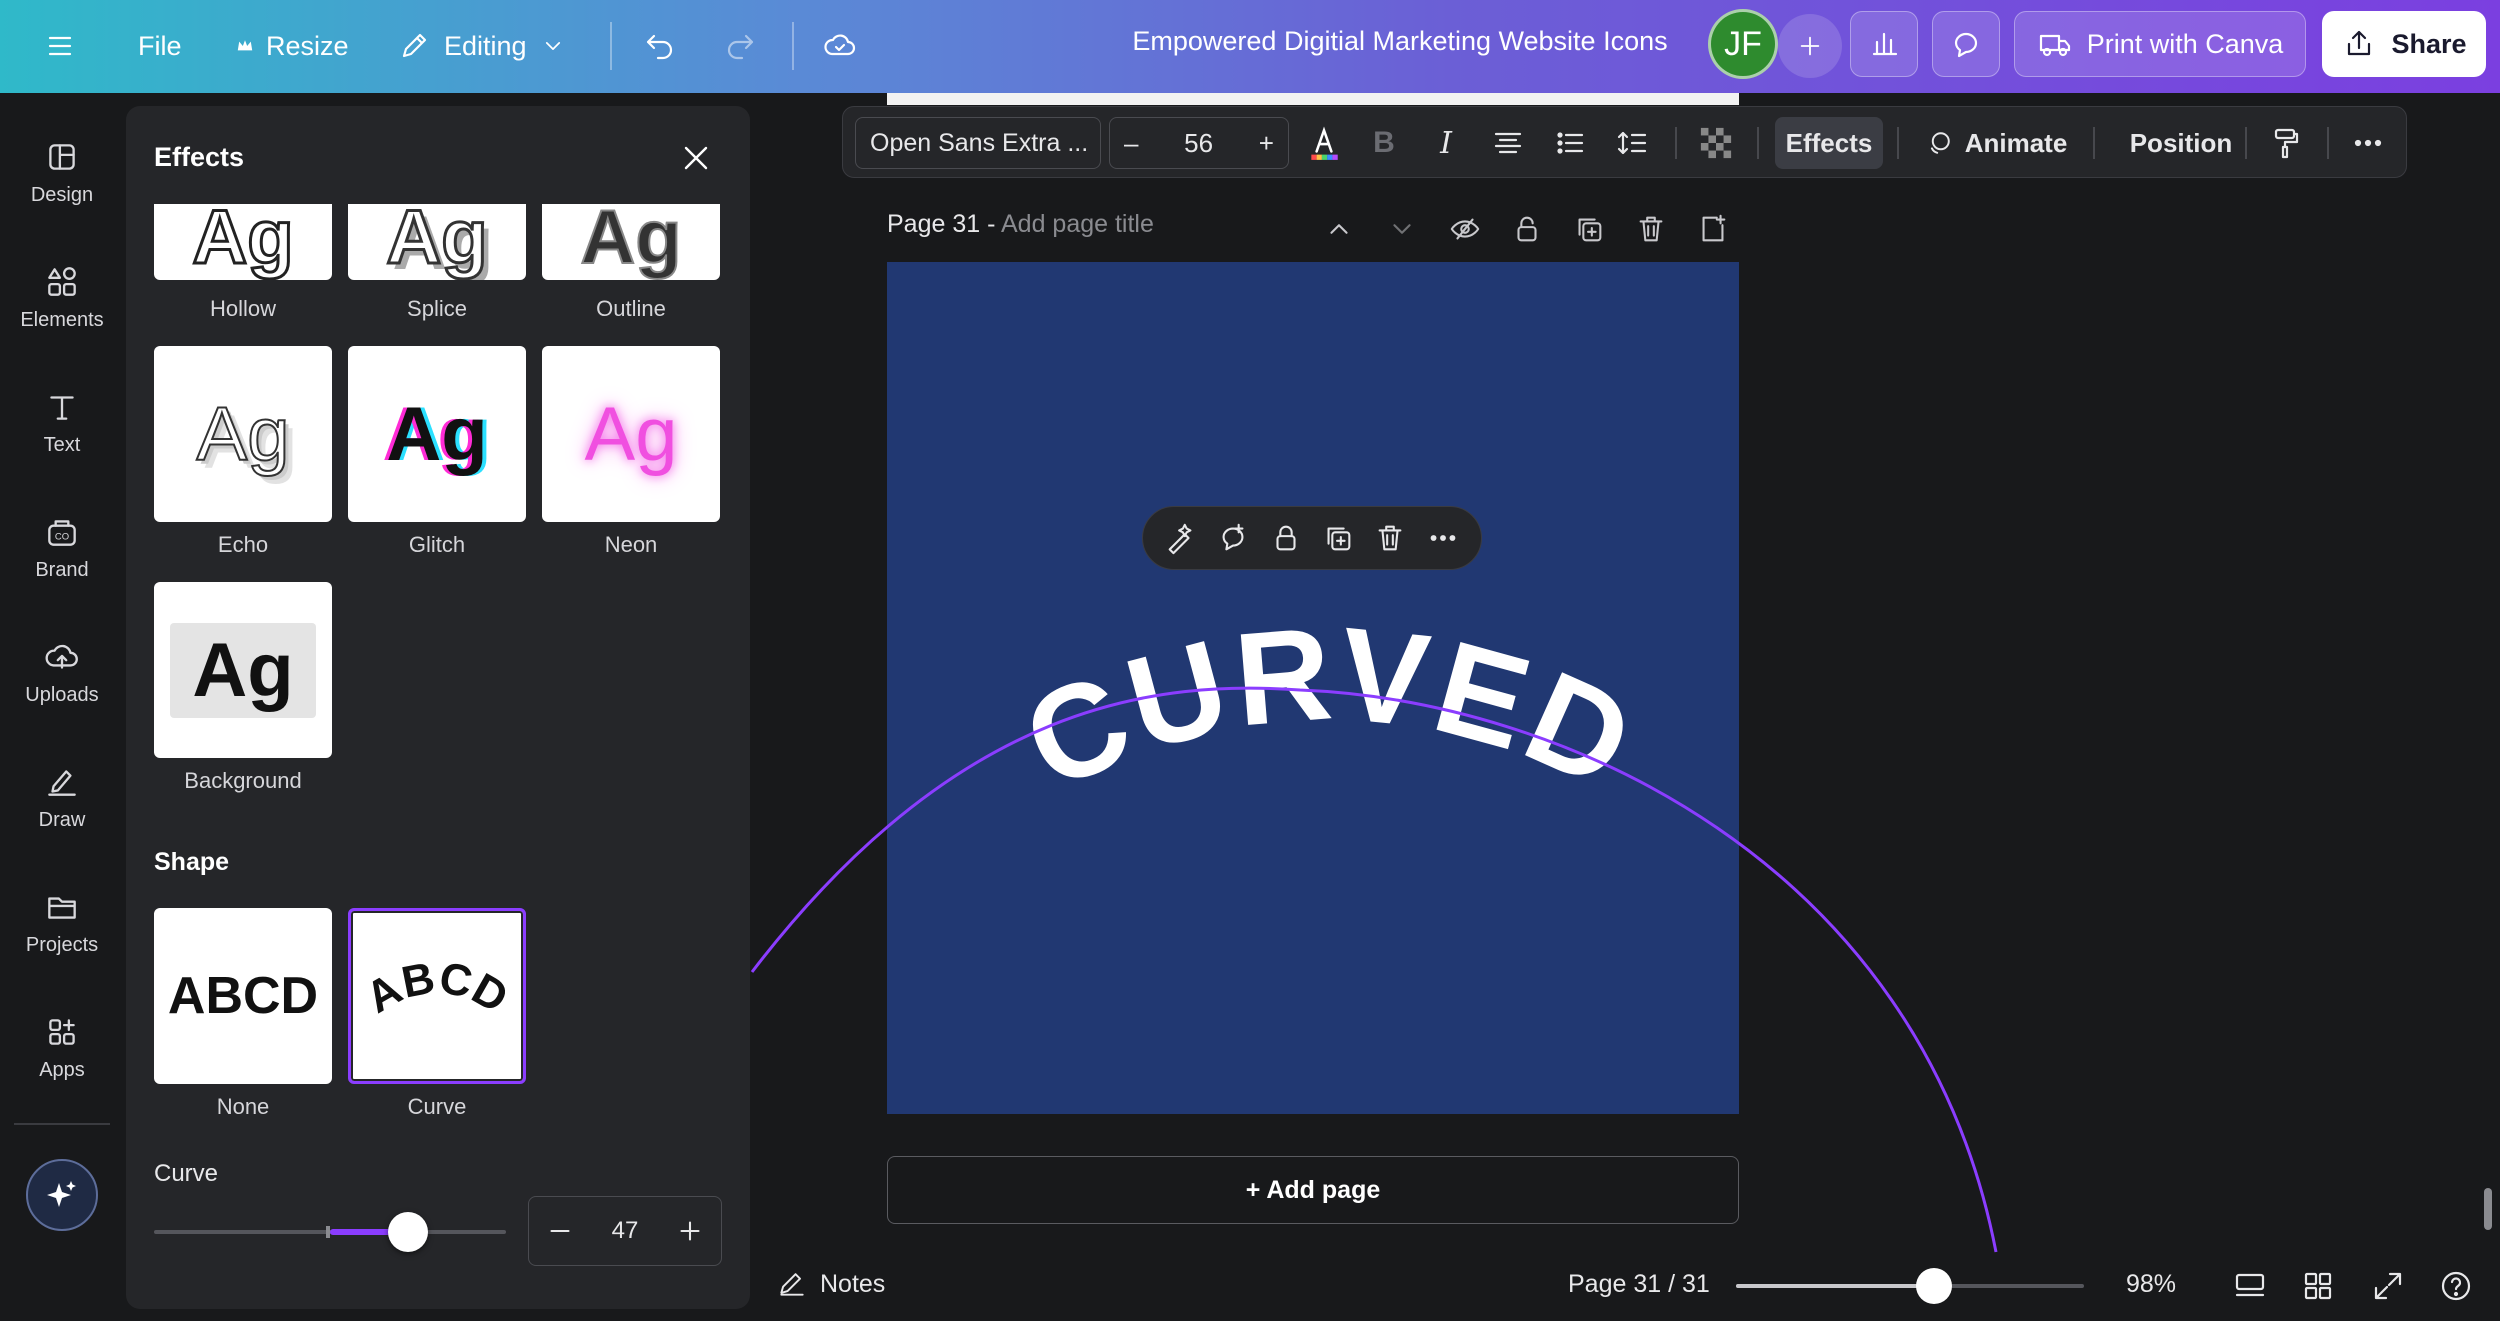 This screenshot has height=1321, width=2500. I want to click on trash-icon, so click(1390, 538).